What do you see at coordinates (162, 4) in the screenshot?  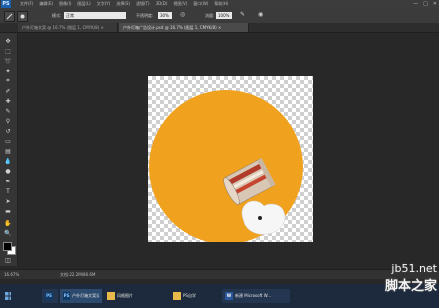 I see `menu-item: 3D(D)` at bounding box center [162, 4].